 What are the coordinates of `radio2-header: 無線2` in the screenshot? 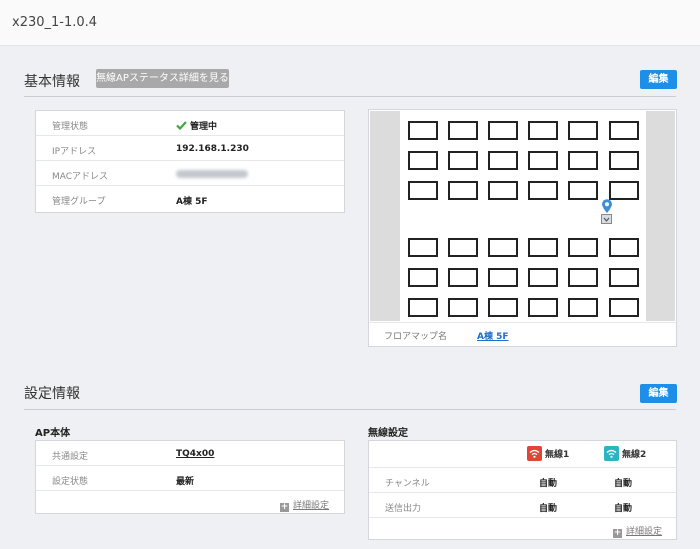 It's located at (625, 453).